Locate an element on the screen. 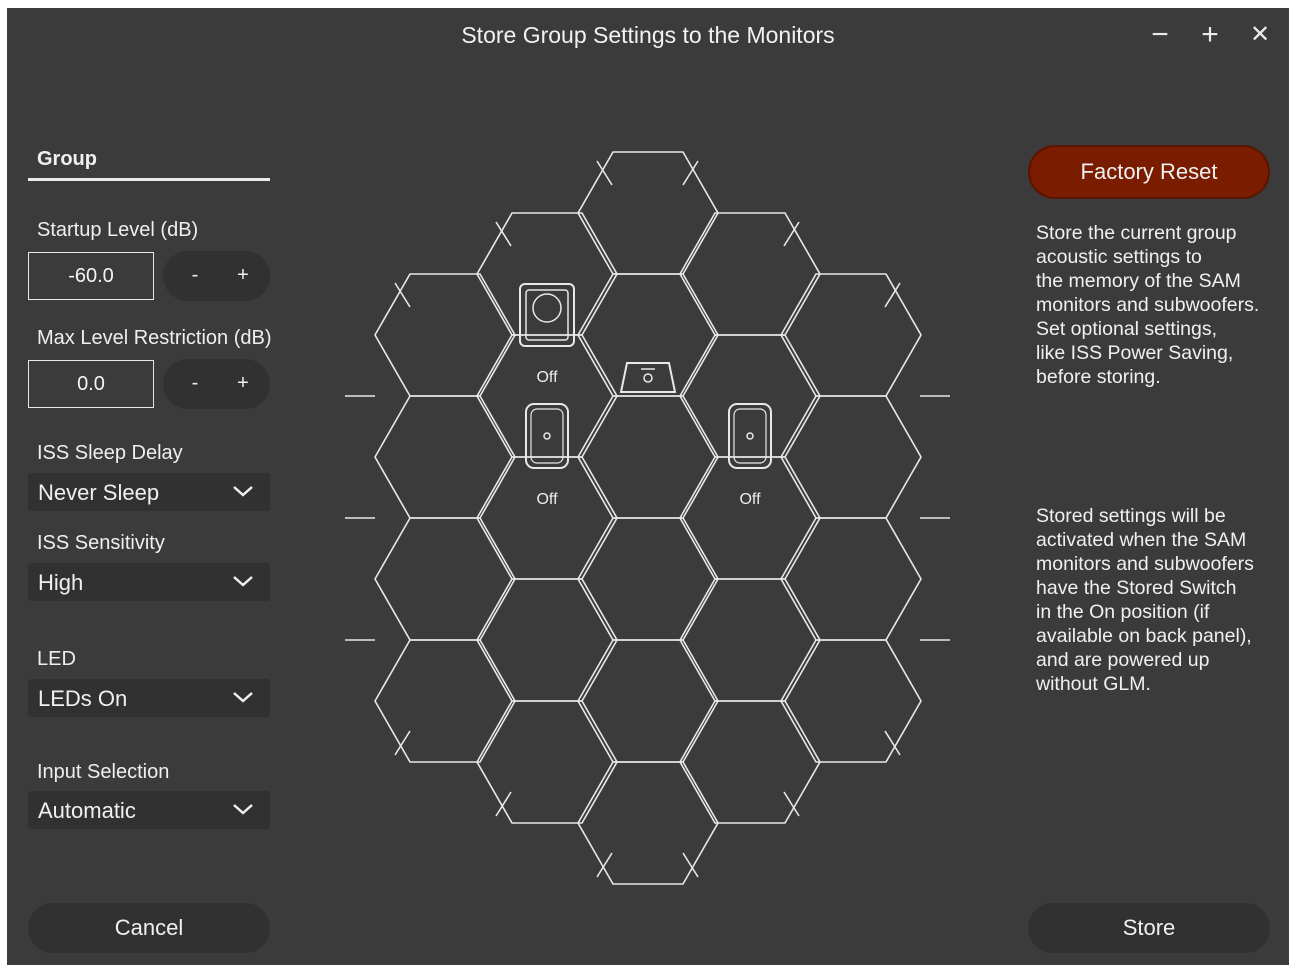  desc-line: Store the current group is located at coordinates (1136, 233).